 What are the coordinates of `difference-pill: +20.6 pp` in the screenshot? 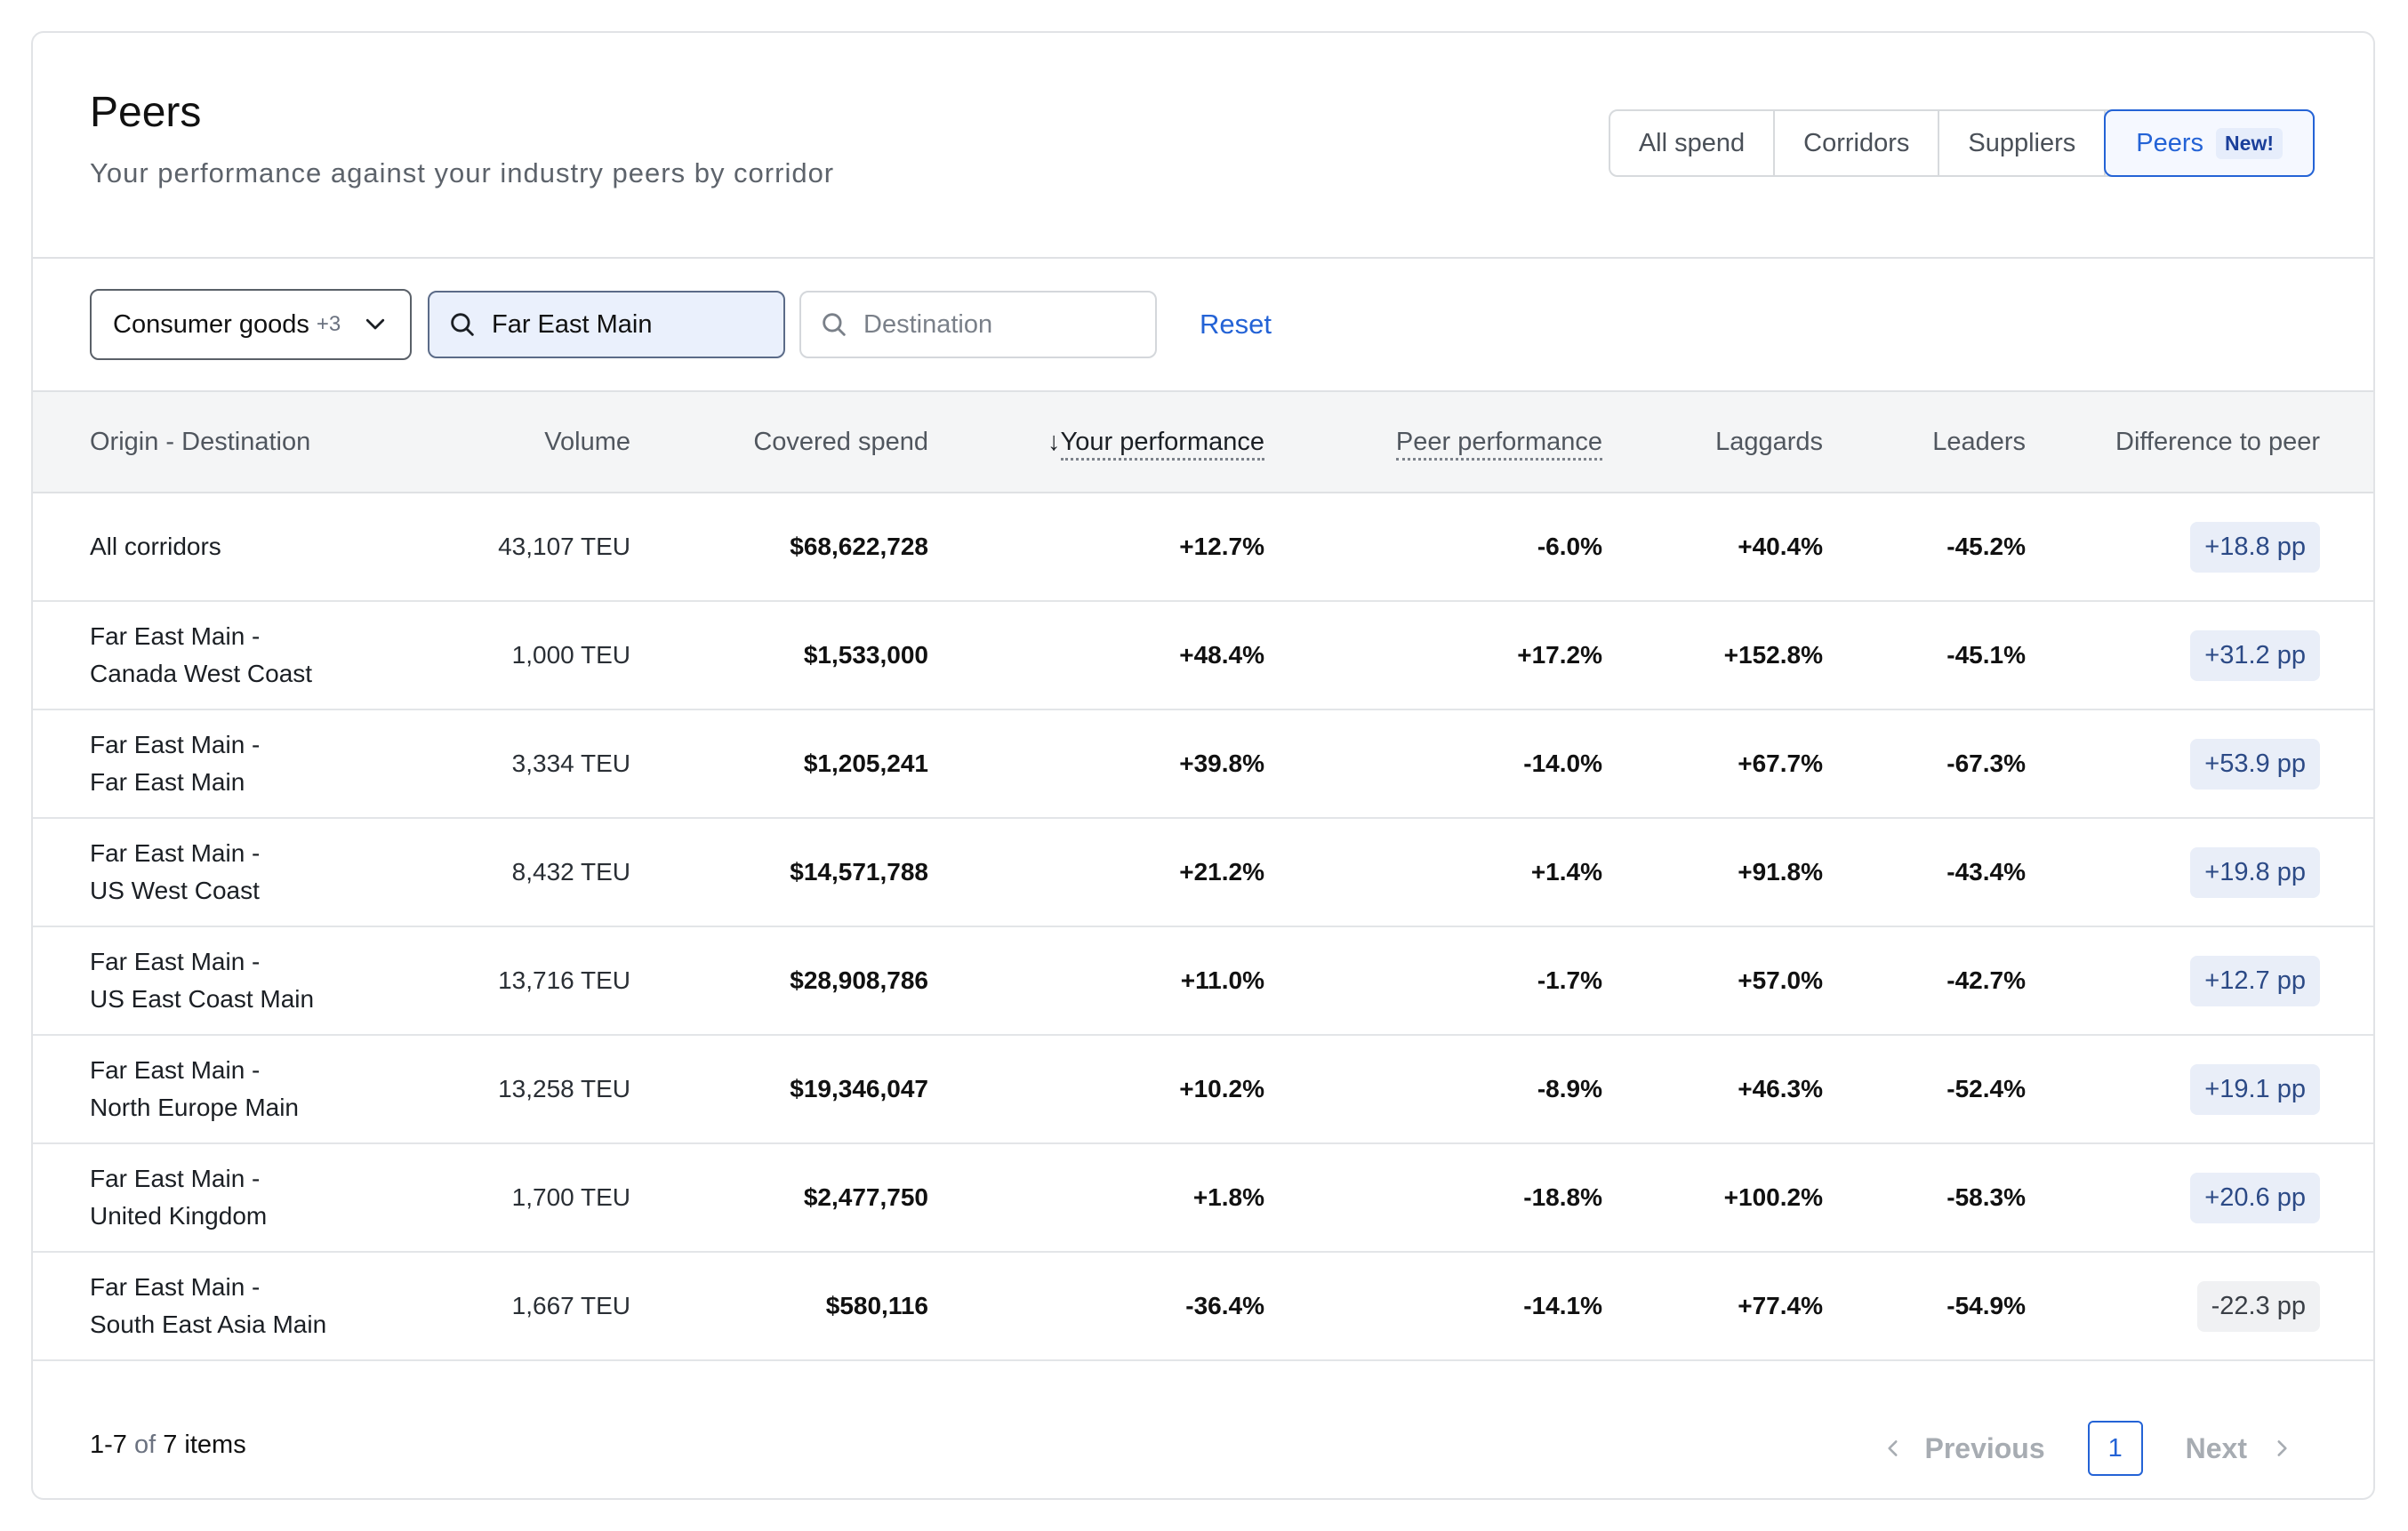 It's located at (2255, 1197).